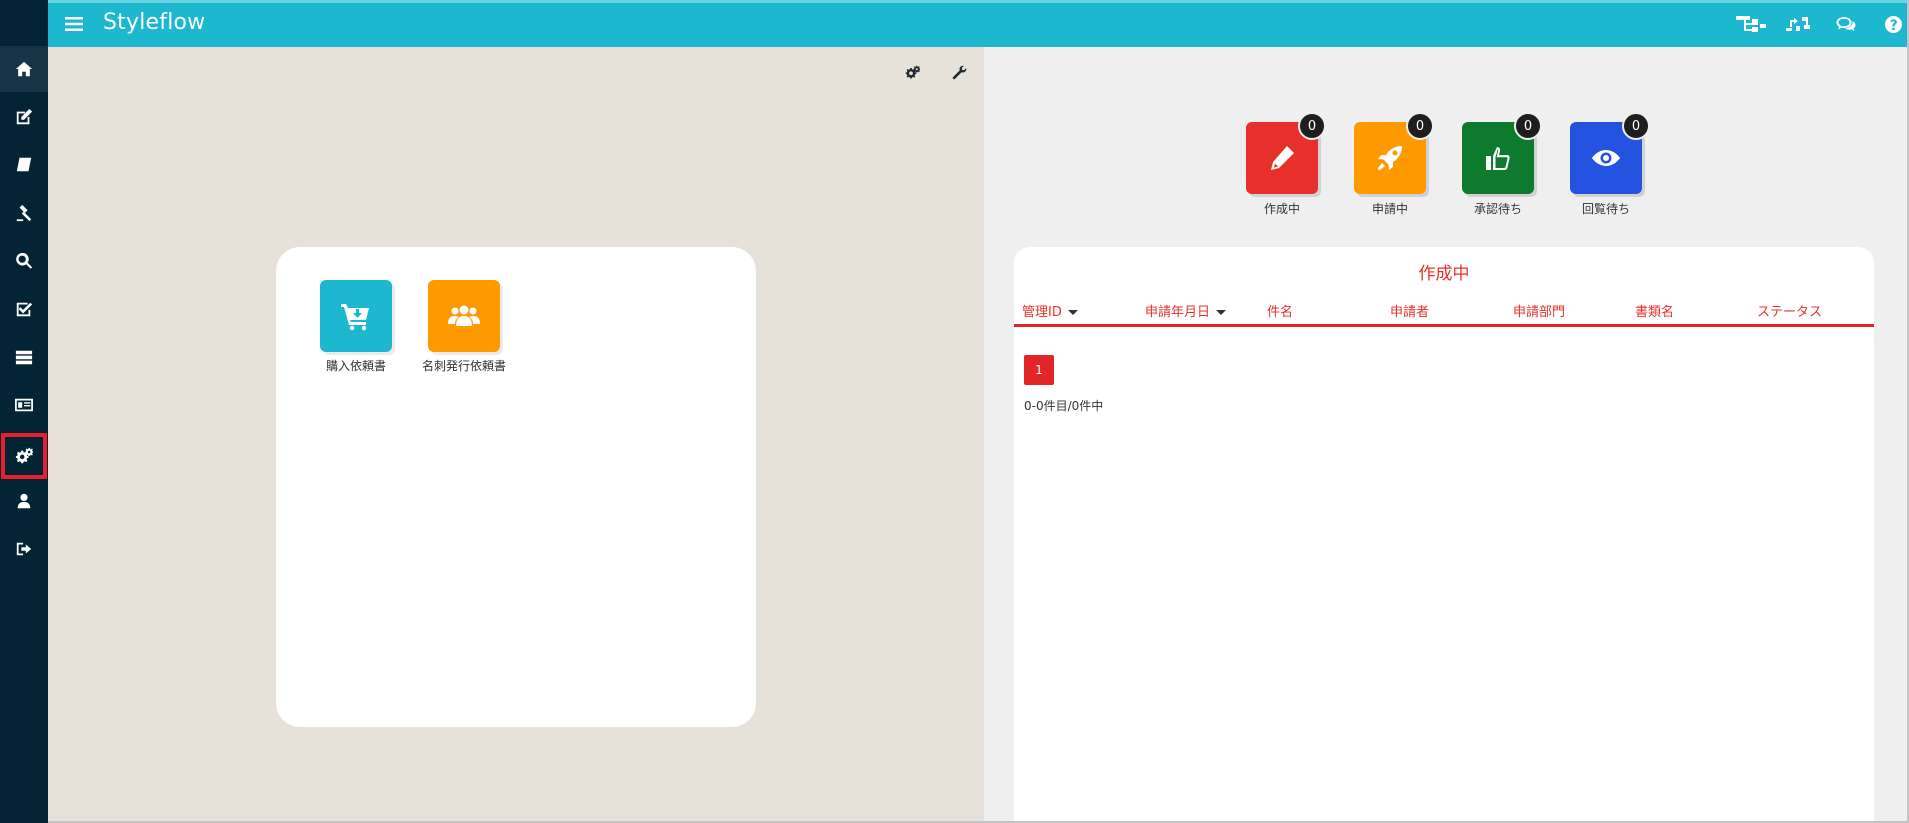  I want to click on column-label: 管理ID, so click(1042, 312).